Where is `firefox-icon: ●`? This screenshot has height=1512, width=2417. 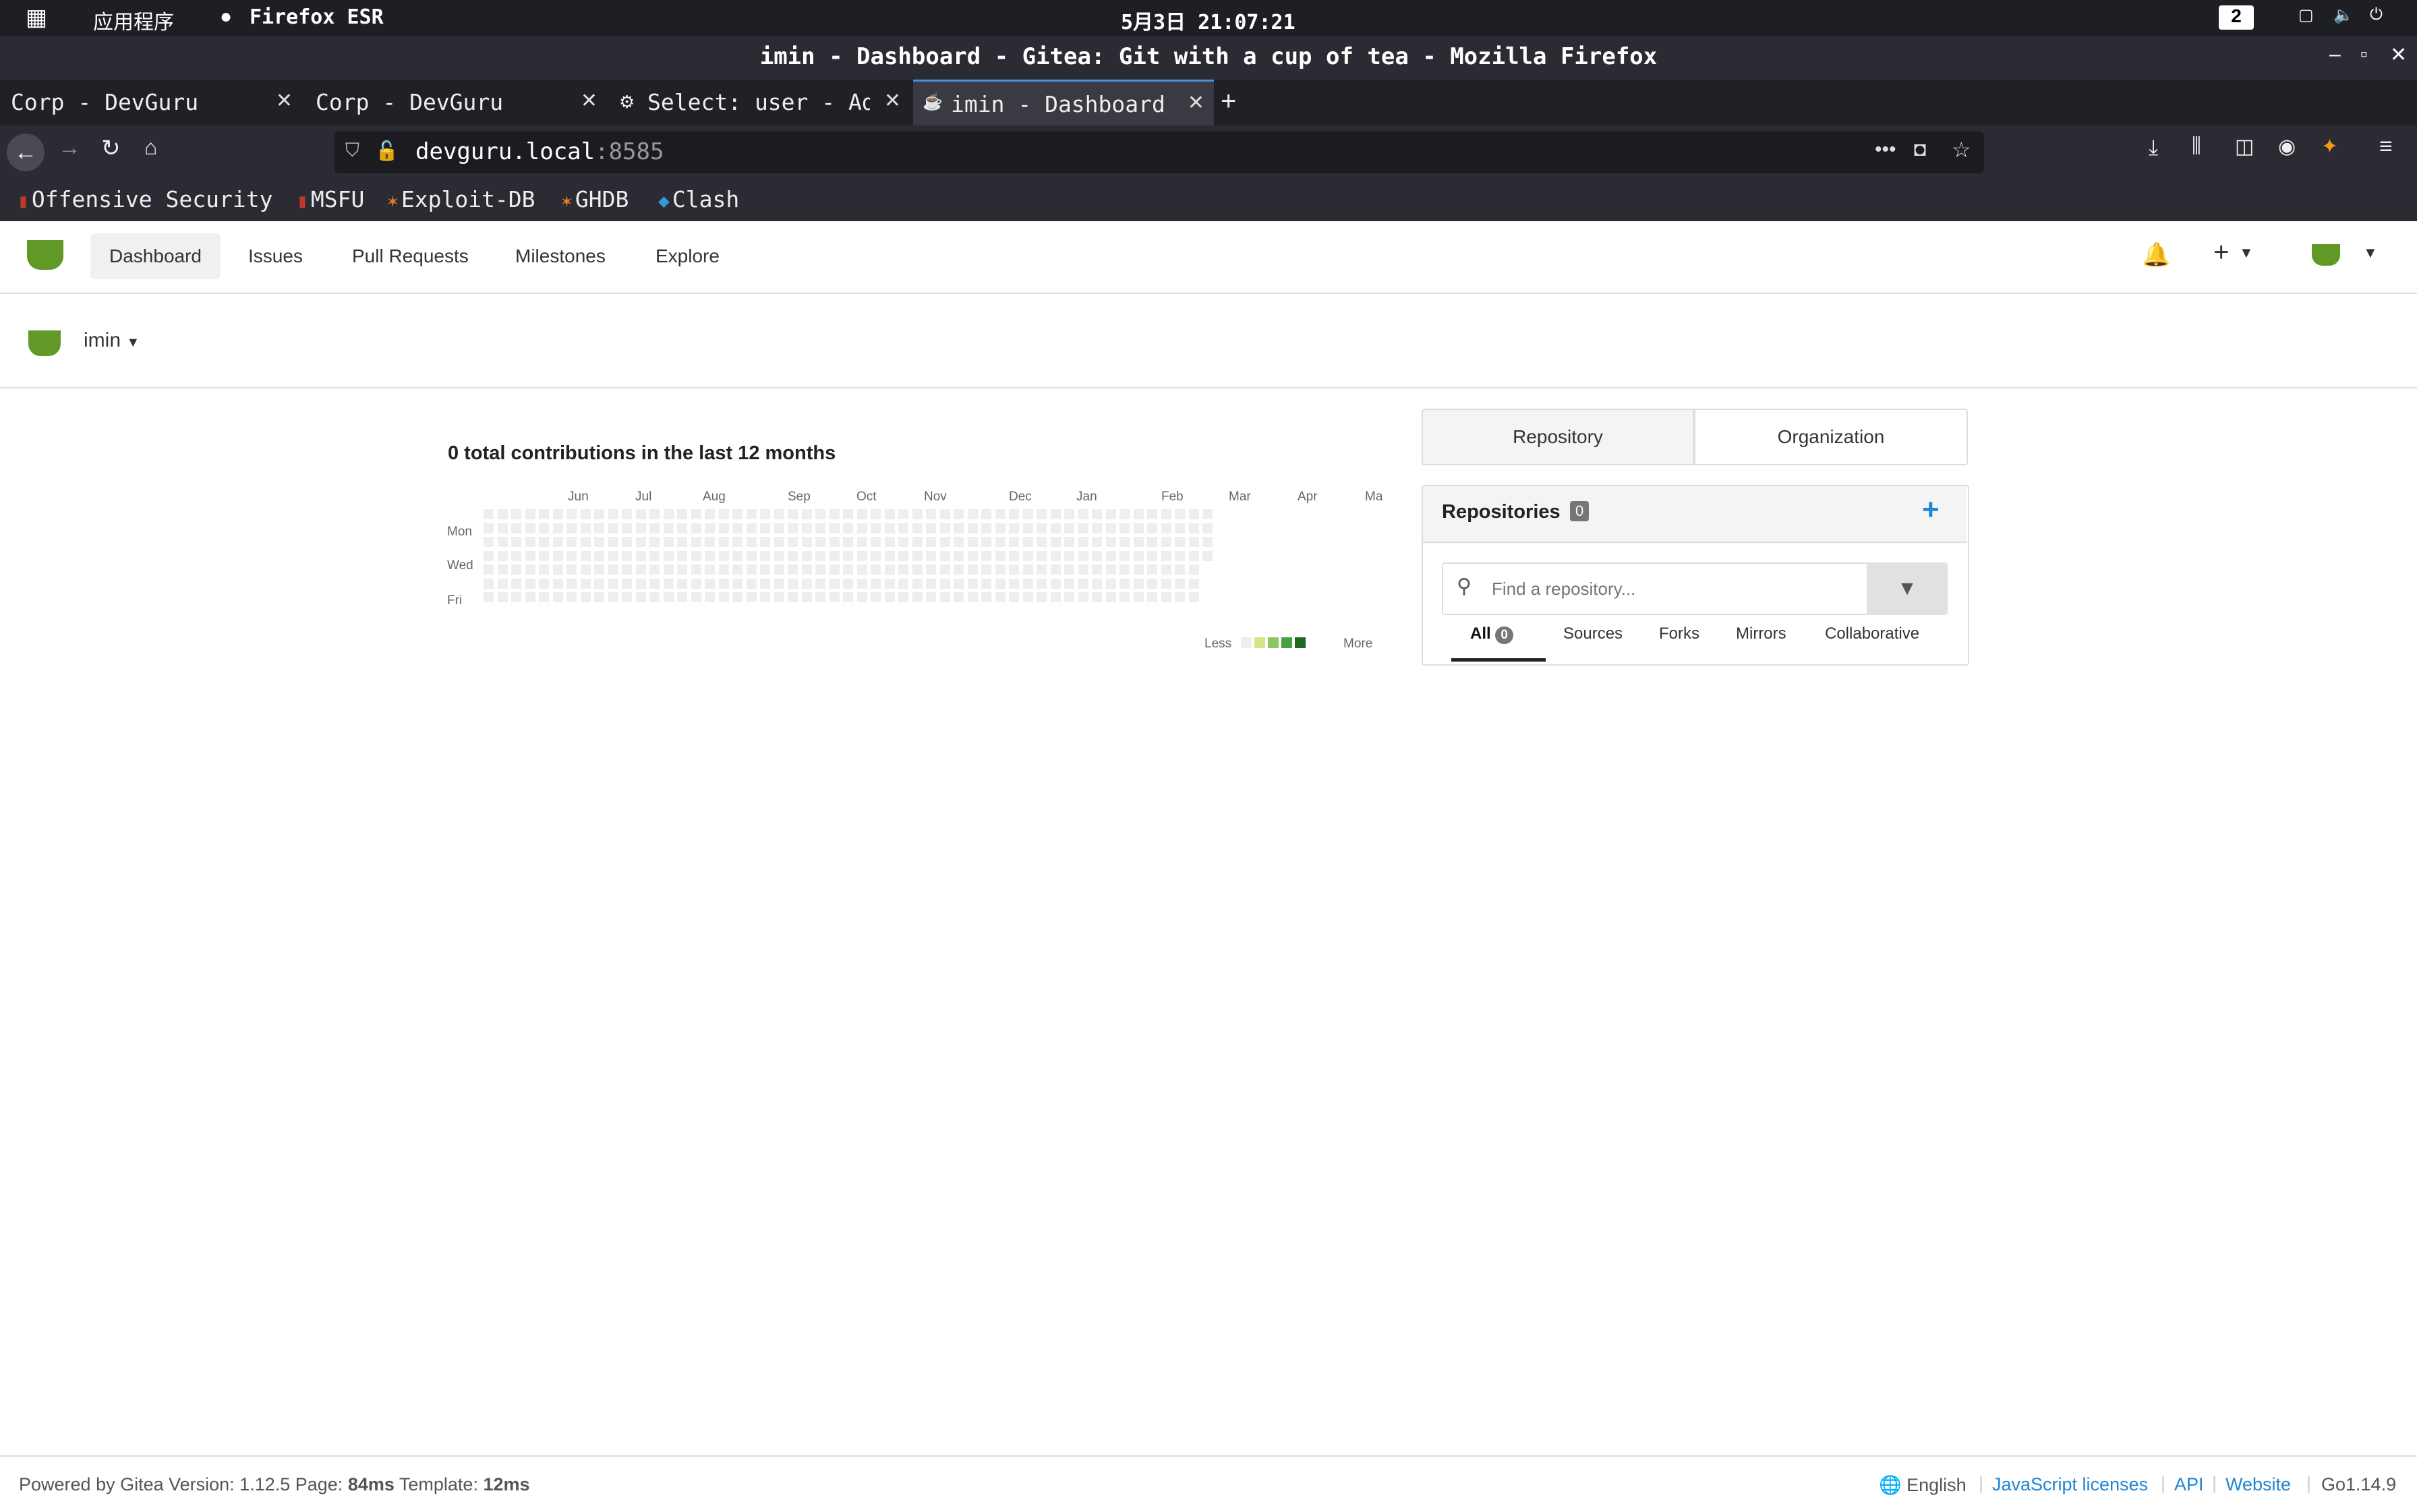 firefox-icon: ● is located at coordinates (226, 16).